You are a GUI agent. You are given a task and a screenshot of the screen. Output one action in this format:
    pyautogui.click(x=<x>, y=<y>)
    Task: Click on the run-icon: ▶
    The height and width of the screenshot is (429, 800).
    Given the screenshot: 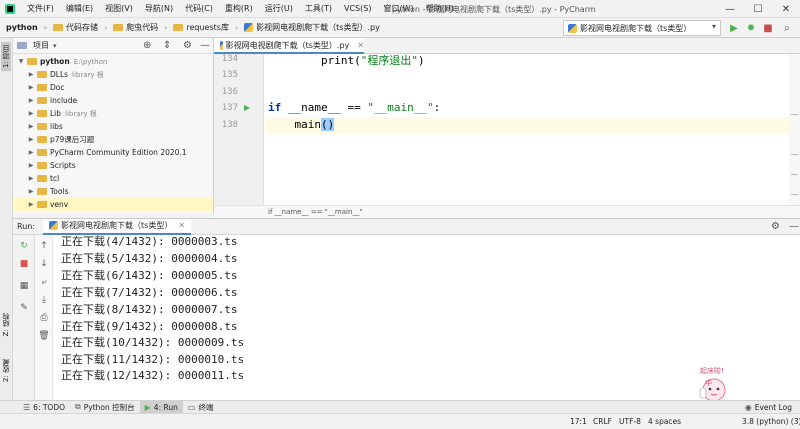 What is the action you would take?
    pyautogui.click(x=734, y=28)
    